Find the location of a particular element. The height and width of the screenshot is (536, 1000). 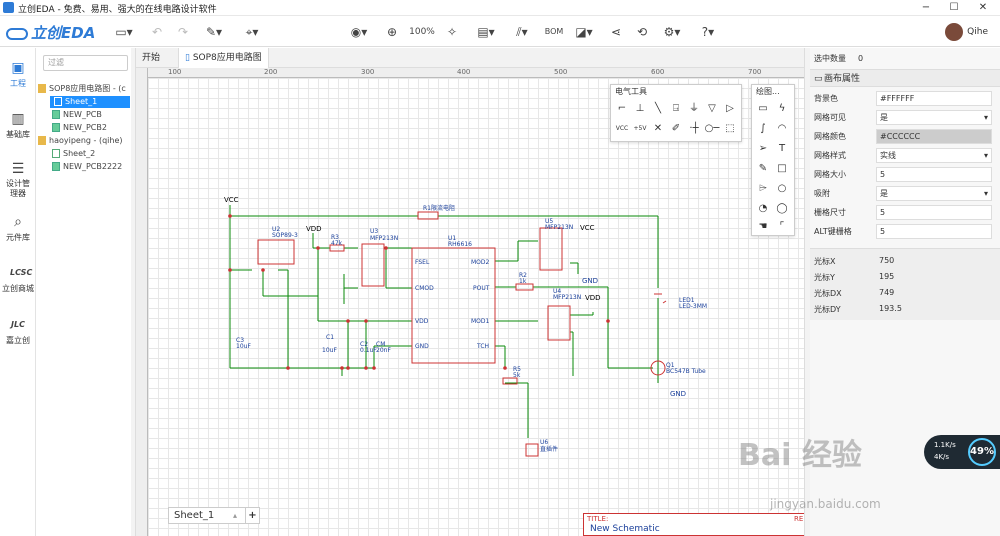

probe-icon: ✐ is located at coordinates (676, 129).